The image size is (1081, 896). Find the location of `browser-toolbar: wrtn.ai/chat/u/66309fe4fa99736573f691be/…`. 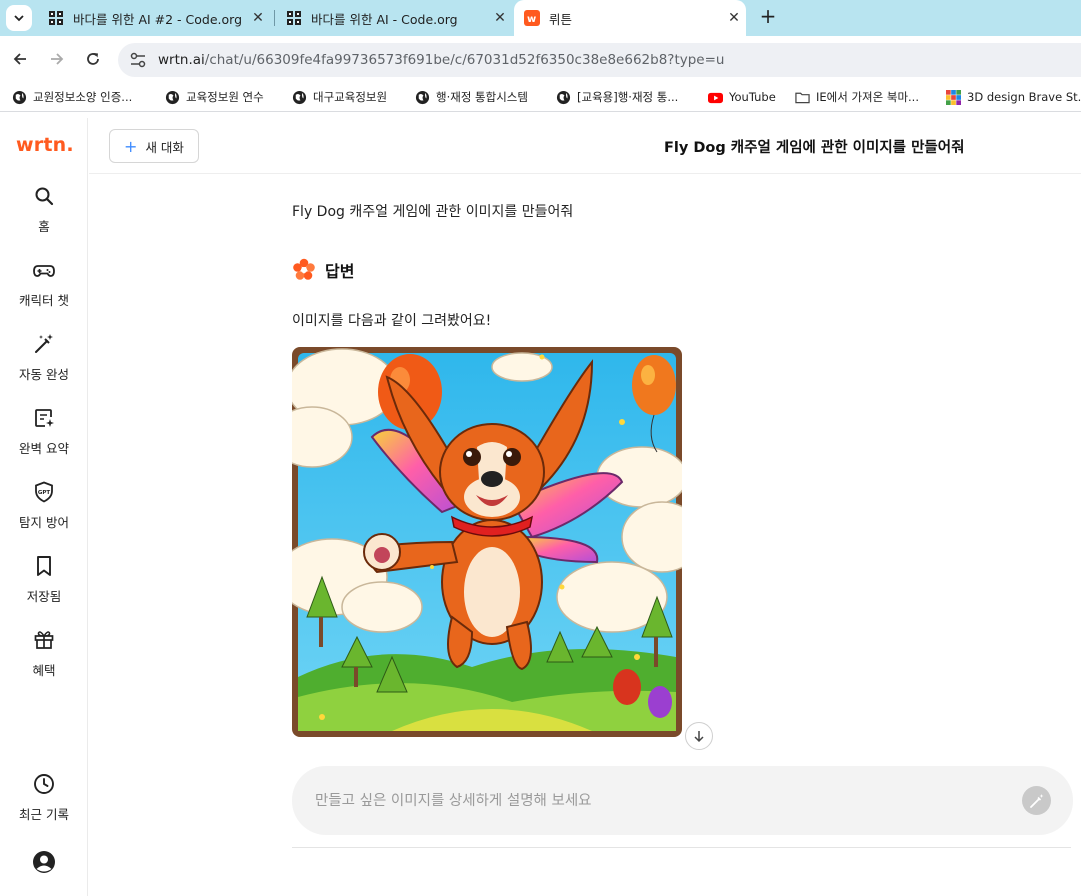

browser-toolbar: wrtn.ai/chat/u/66309fe4fa99736573f691be/… is located at coordinates (540, 59).